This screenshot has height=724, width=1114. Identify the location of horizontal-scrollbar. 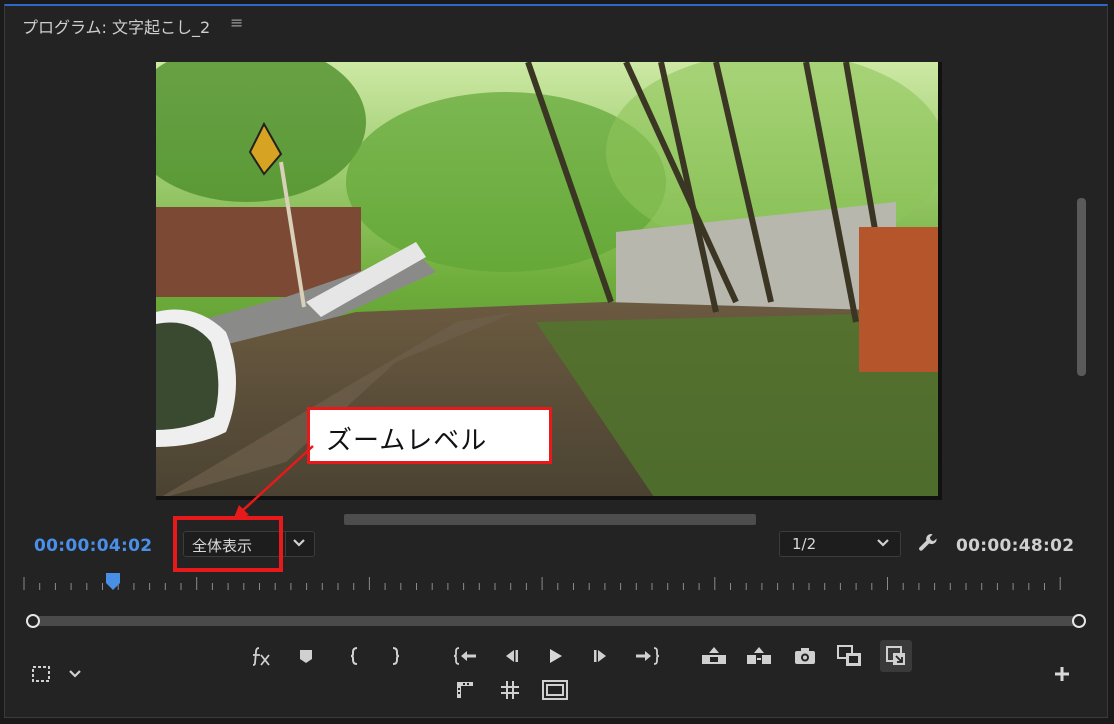
(550, 519).